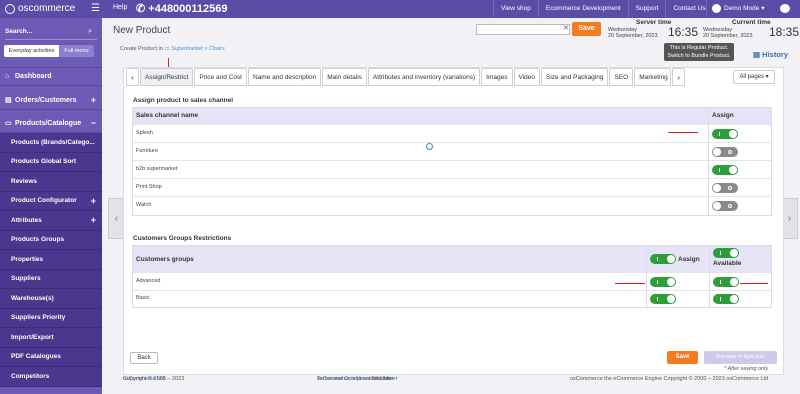 Image resolution: width=800 pixels, height=394 pixels. I want to click on oscommerce-logo: oscommerce, so click(40, 8).